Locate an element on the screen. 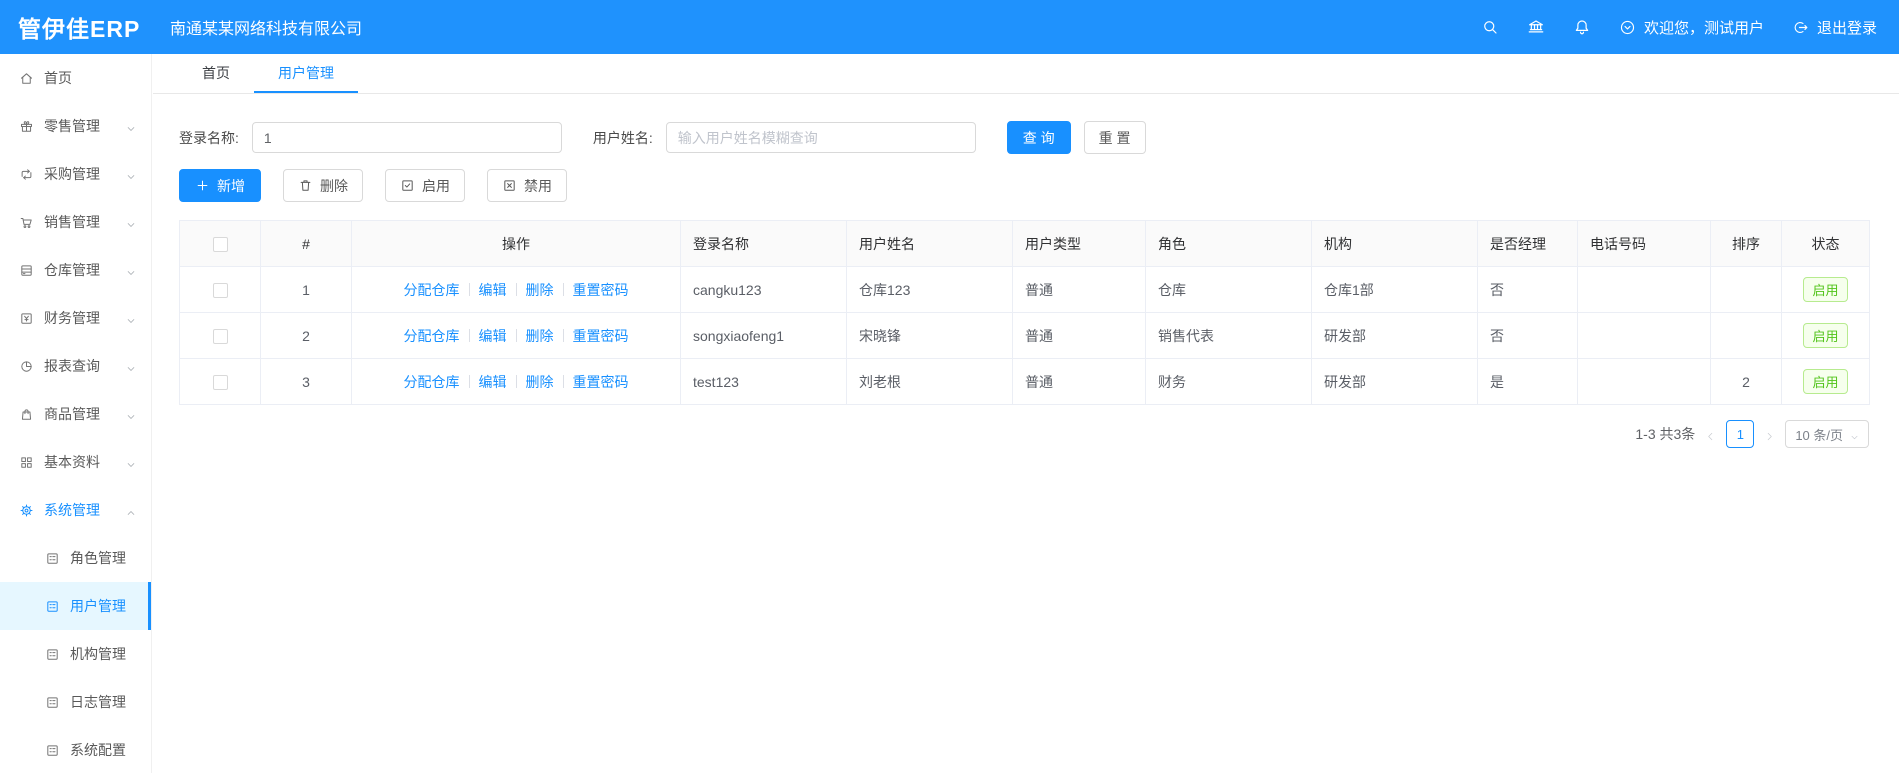 This screenshot has height=773, width=1899. logout-button: 退出登录 is located at coordinates (1834, 27).